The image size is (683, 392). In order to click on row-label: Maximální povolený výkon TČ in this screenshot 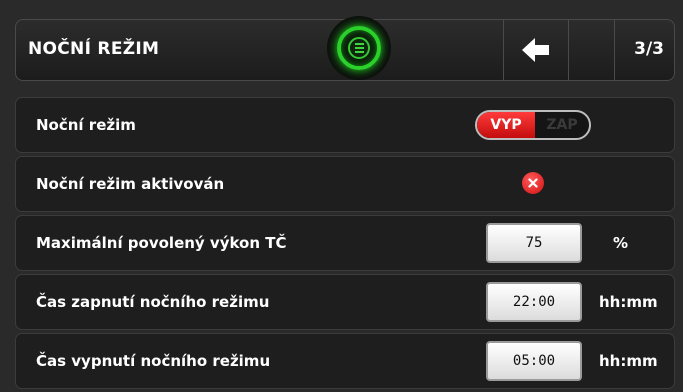, I will do `click(161, 243)`.